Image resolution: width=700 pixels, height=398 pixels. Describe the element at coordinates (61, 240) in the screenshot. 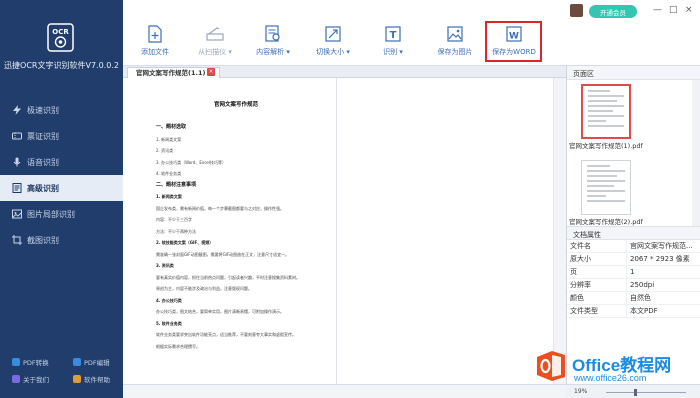

I see `sidebar-item-screenshot-ocr: 截图识别` at that location.